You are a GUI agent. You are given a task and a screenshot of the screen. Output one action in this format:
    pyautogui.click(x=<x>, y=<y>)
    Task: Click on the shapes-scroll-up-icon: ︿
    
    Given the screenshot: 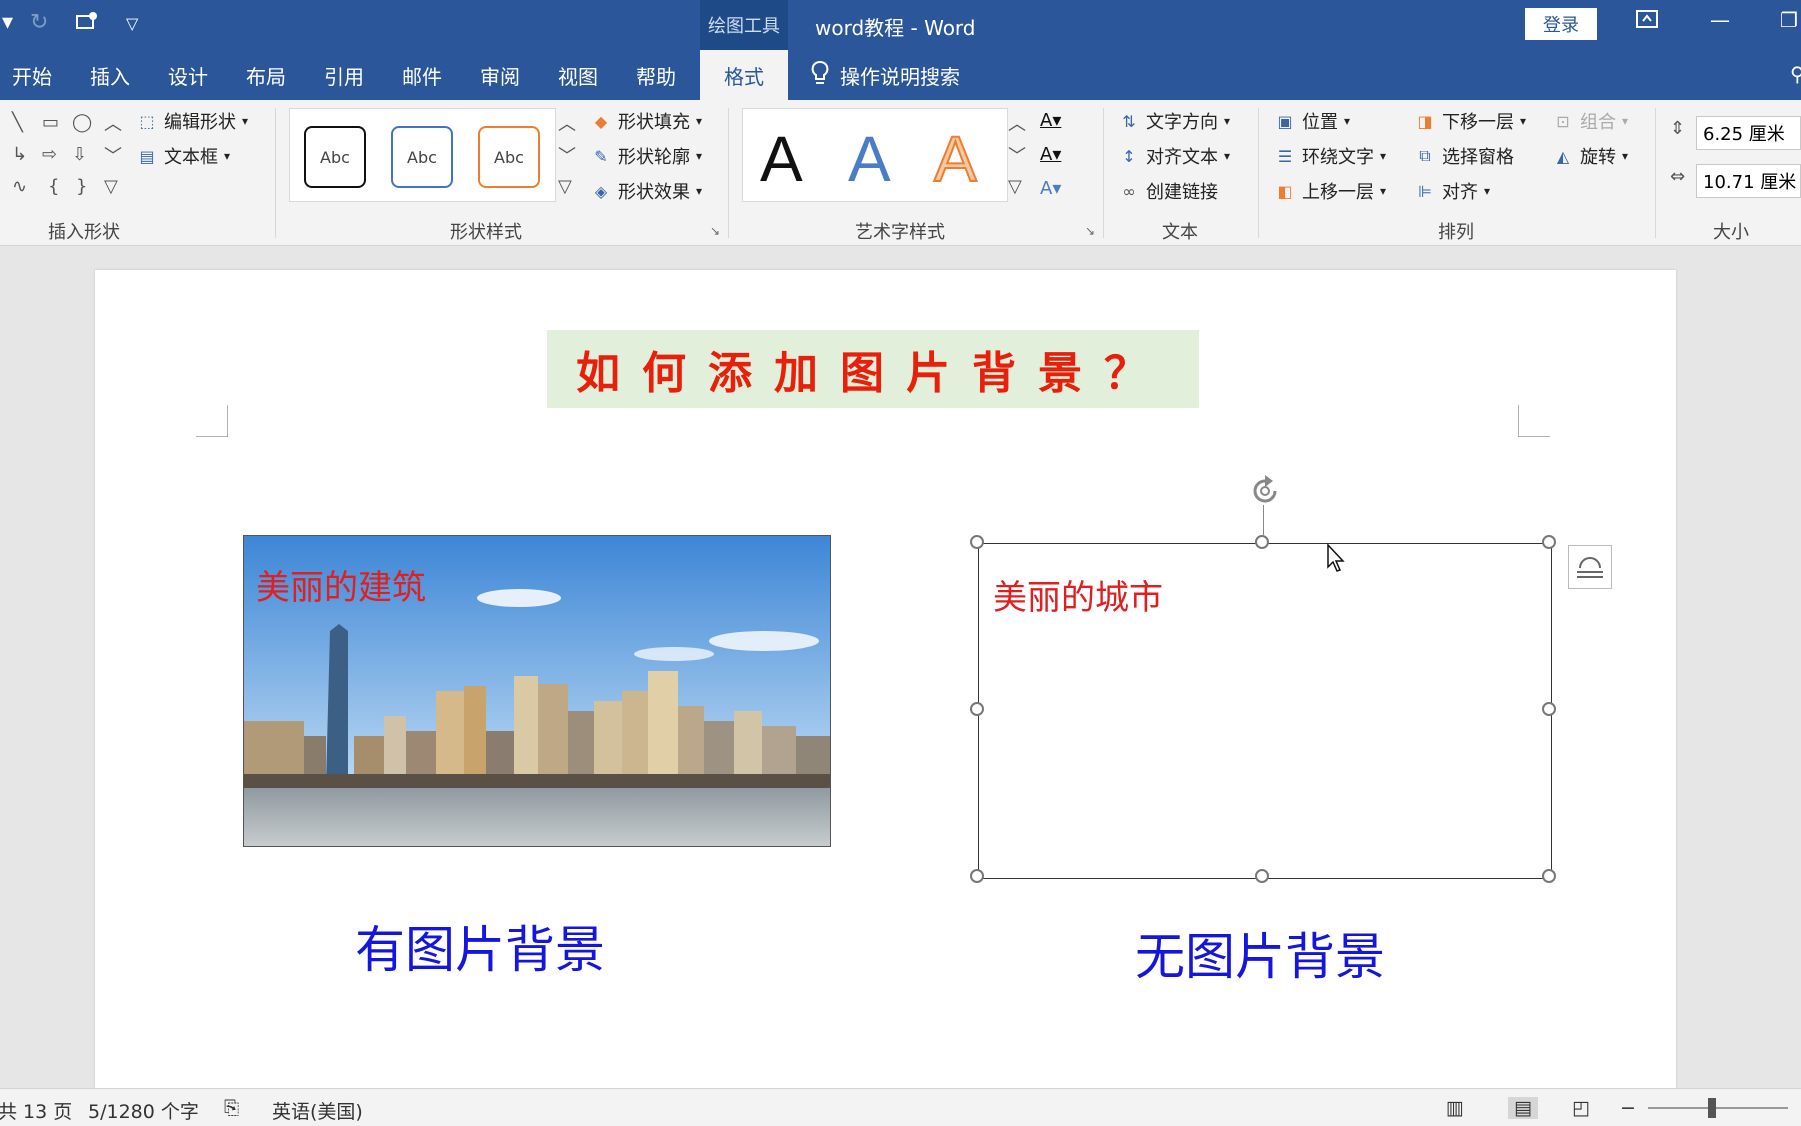 What is the action you would take?
    pyautogui.click(x=113, y=123)
    